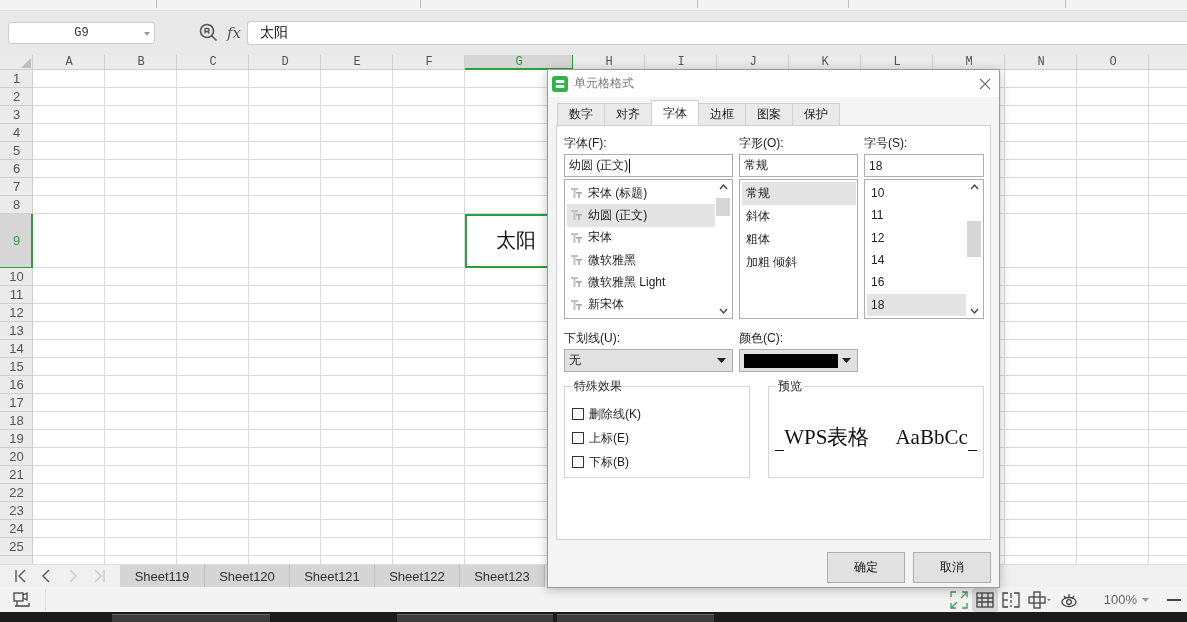 The image size is (1187, 622). What do you see at coordinates (952, 567) in the screenshot?
I see `dialog-button: 取消` at bounding box center [952, 567].